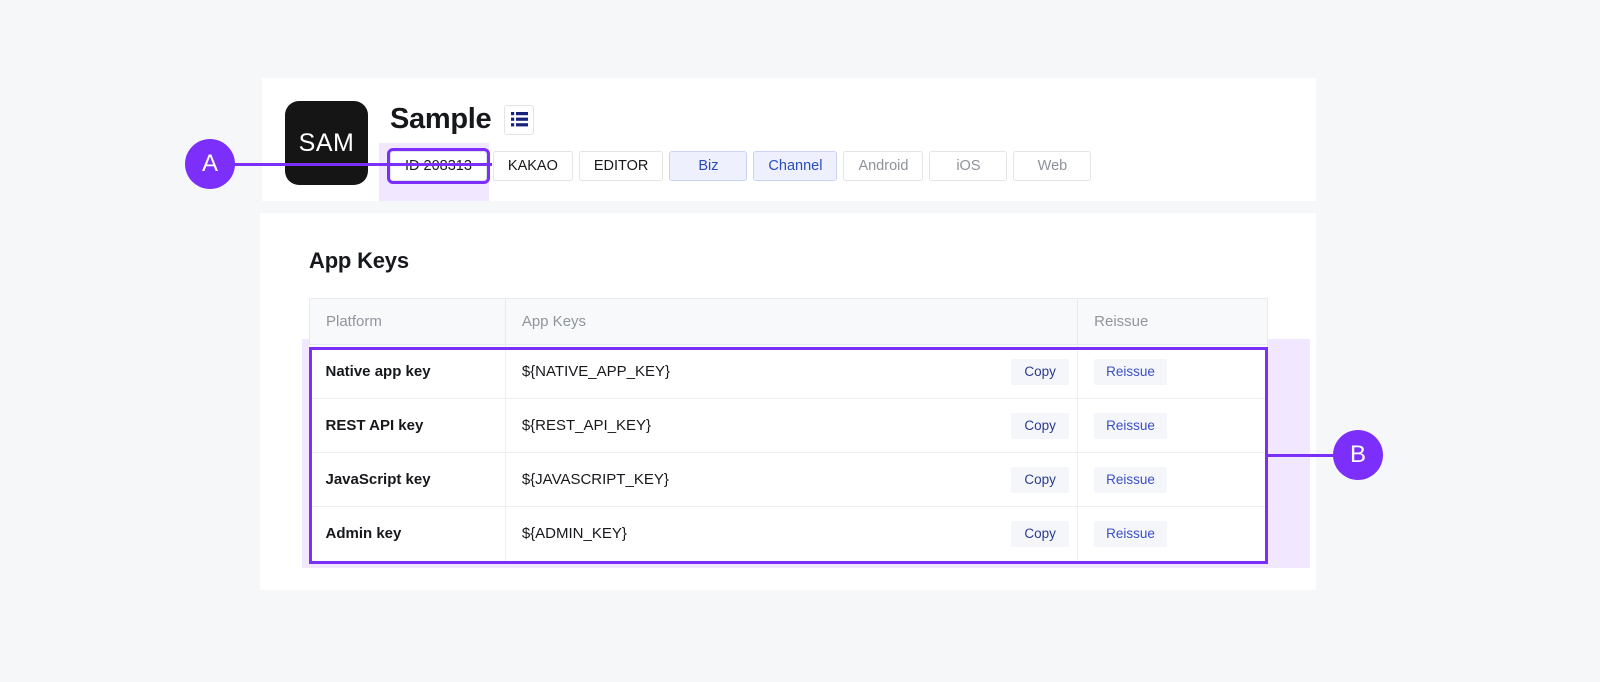  What do you see at coordinates (792, 371) in the screenshot?
I see `cell-key-native: ${NATIVE_APP_KEY} Copy` at bounding box center [792, 371].